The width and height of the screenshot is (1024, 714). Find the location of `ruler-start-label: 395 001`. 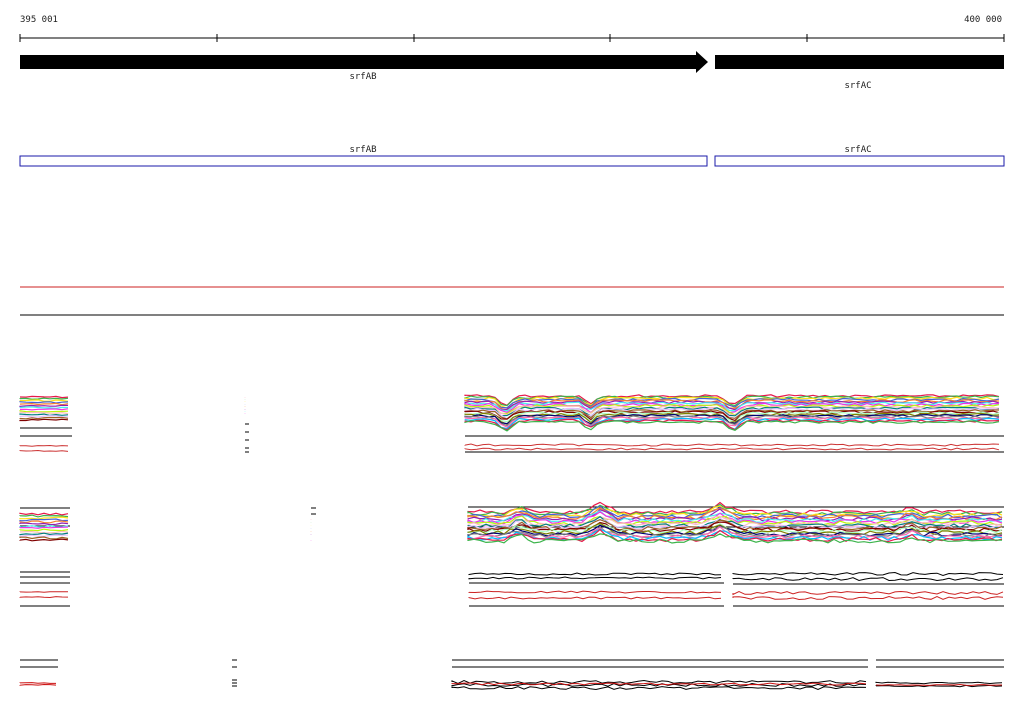

ruler-start-label: 395 001 is located at coordinates (39, 20).